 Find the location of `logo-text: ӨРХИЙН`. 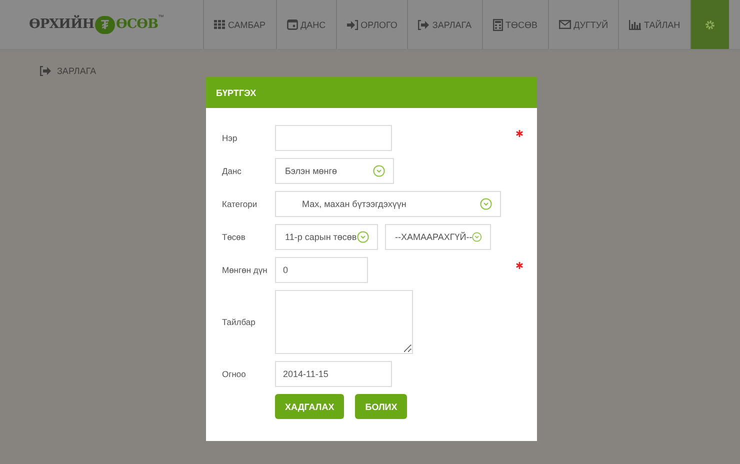

logo-text: ӨРХИЙН is located at coordinates (61, 24).